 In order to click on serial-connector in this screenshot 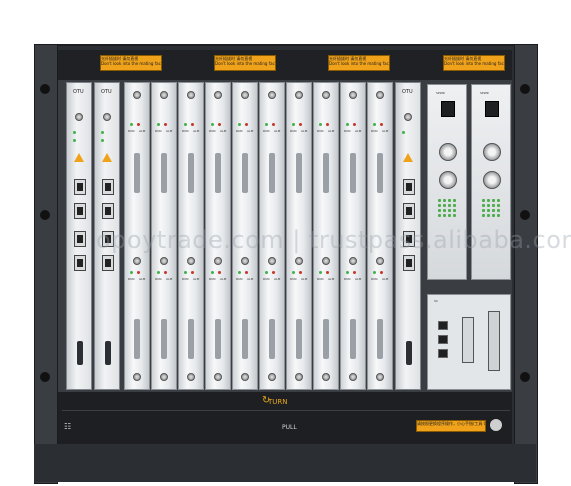, I will do `click(468, 340)`.